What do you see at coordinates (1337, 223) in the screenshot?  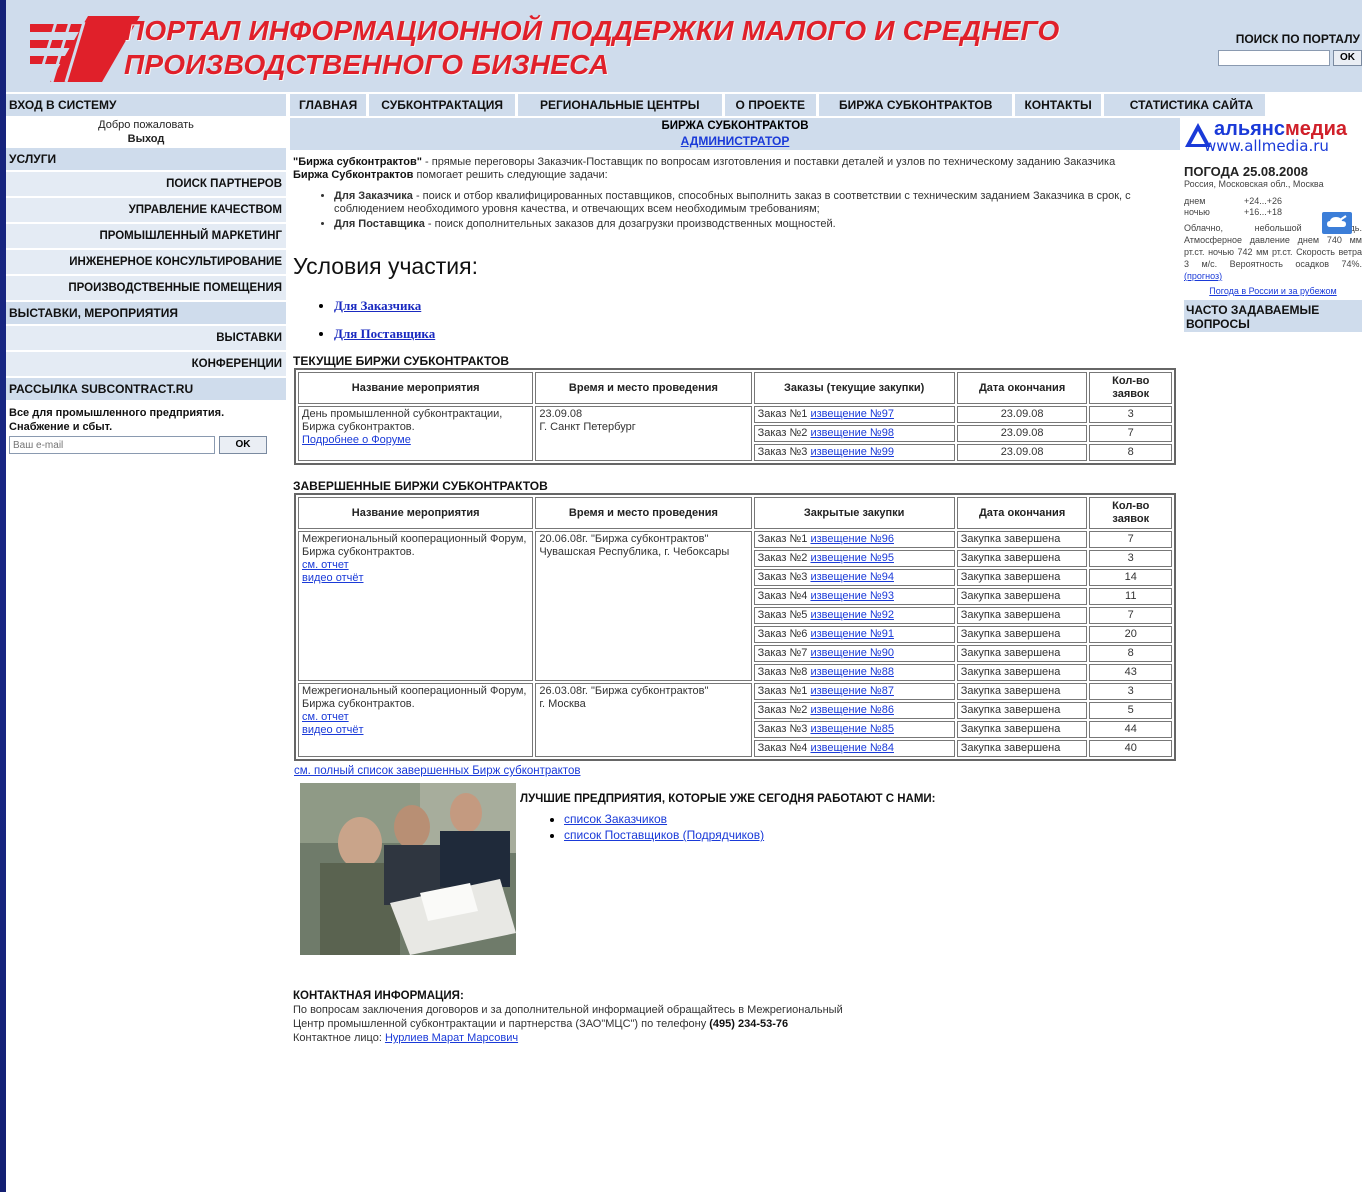 I see `cloud-rain-icon` at bounding box center [1337, 223].